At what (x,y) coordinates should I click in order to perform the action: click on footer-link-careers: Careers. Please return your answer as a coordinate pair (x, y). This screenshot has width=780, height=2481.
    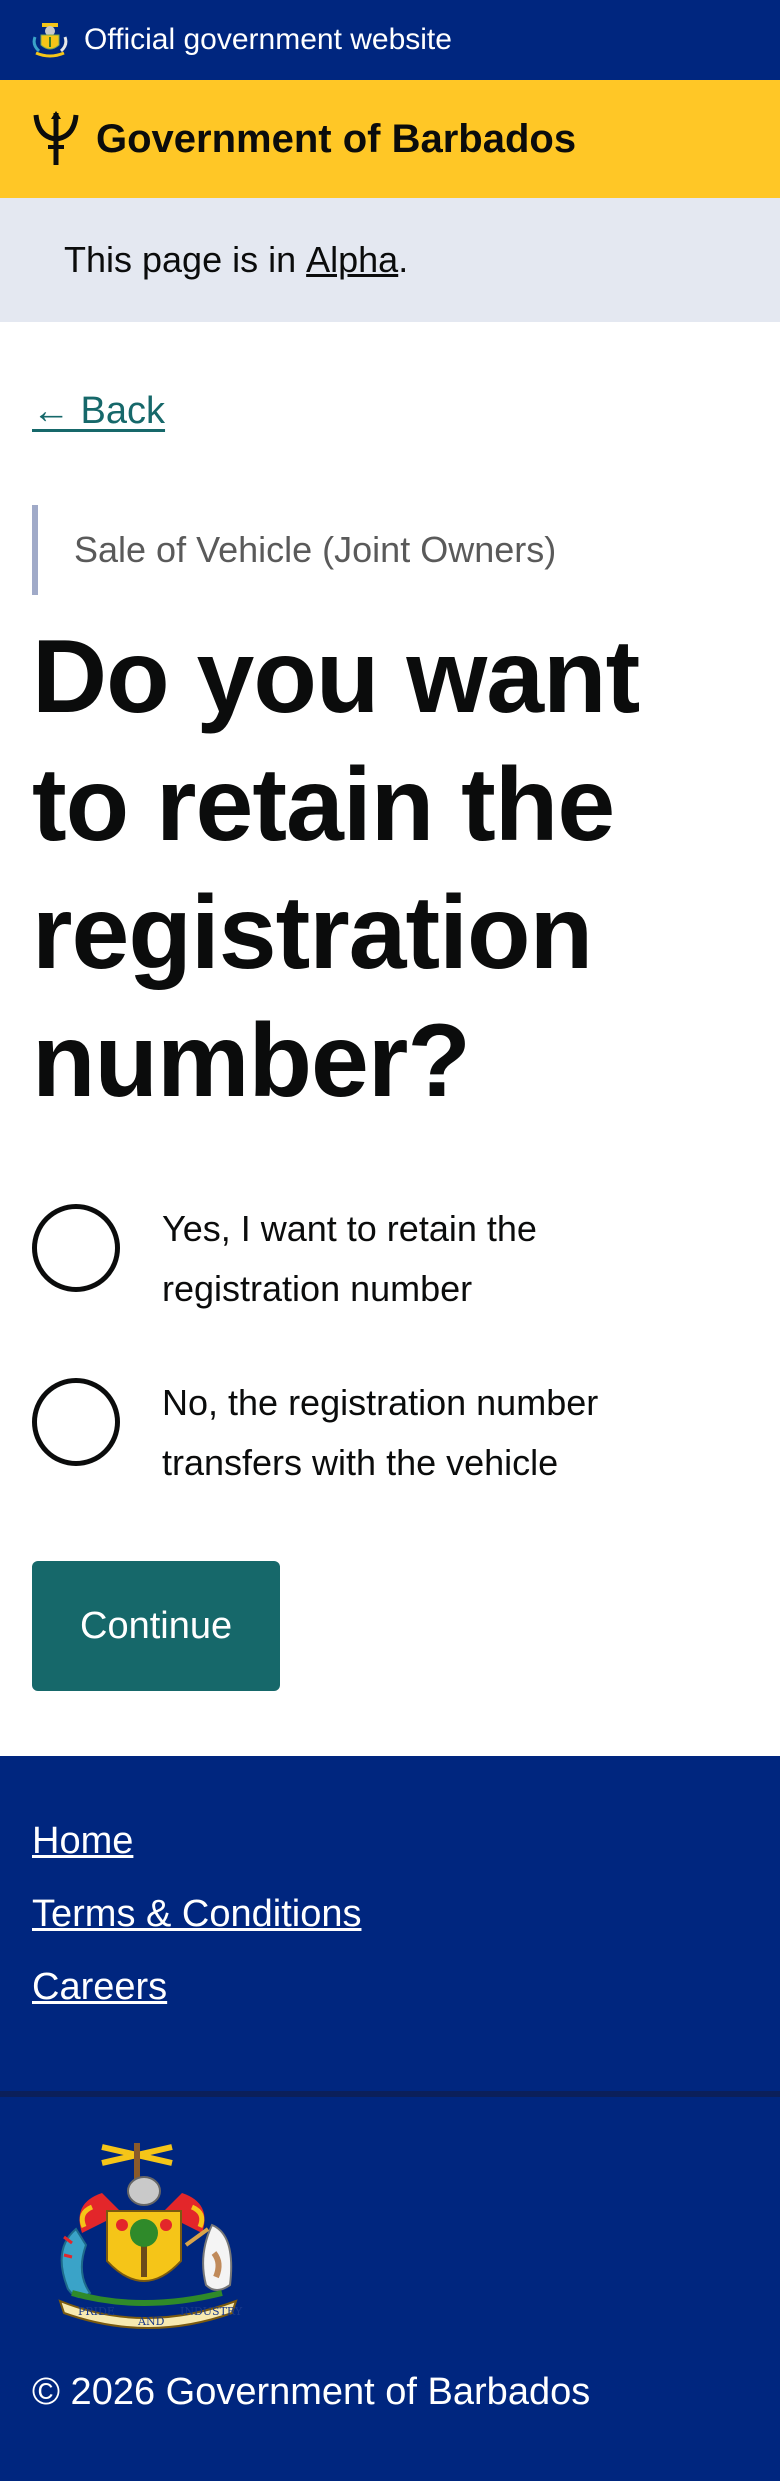
    Looking at the image, I should click on (390, 1987).